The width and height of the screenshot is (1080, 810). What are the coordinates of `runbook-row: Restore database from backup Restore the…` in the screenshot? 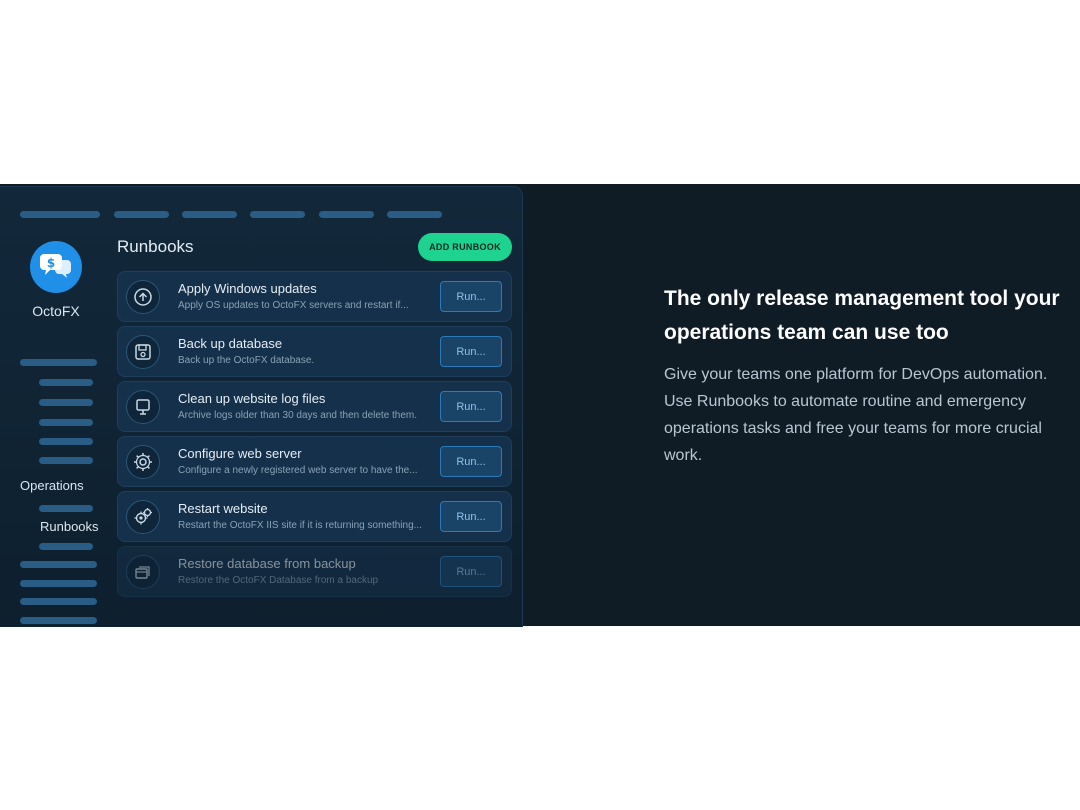 It's located at (314, 571).